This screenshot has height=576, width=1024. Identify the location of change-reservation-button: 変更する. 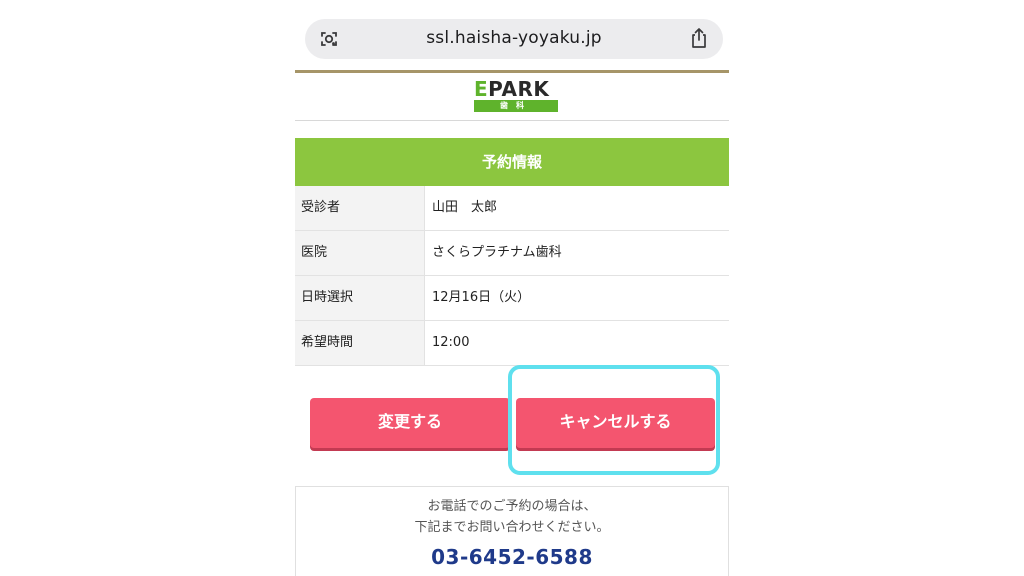
(410, 423).